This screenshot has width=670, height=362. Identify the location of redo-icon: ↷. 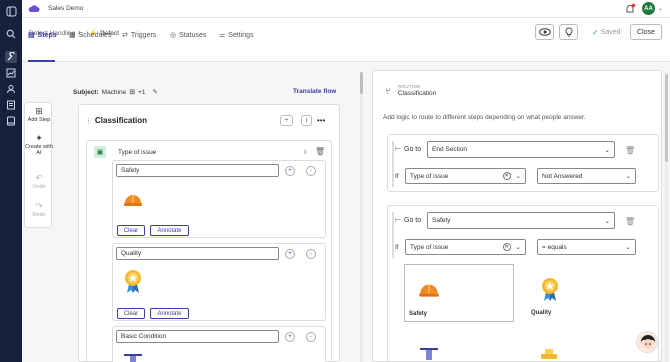
(39, 206).